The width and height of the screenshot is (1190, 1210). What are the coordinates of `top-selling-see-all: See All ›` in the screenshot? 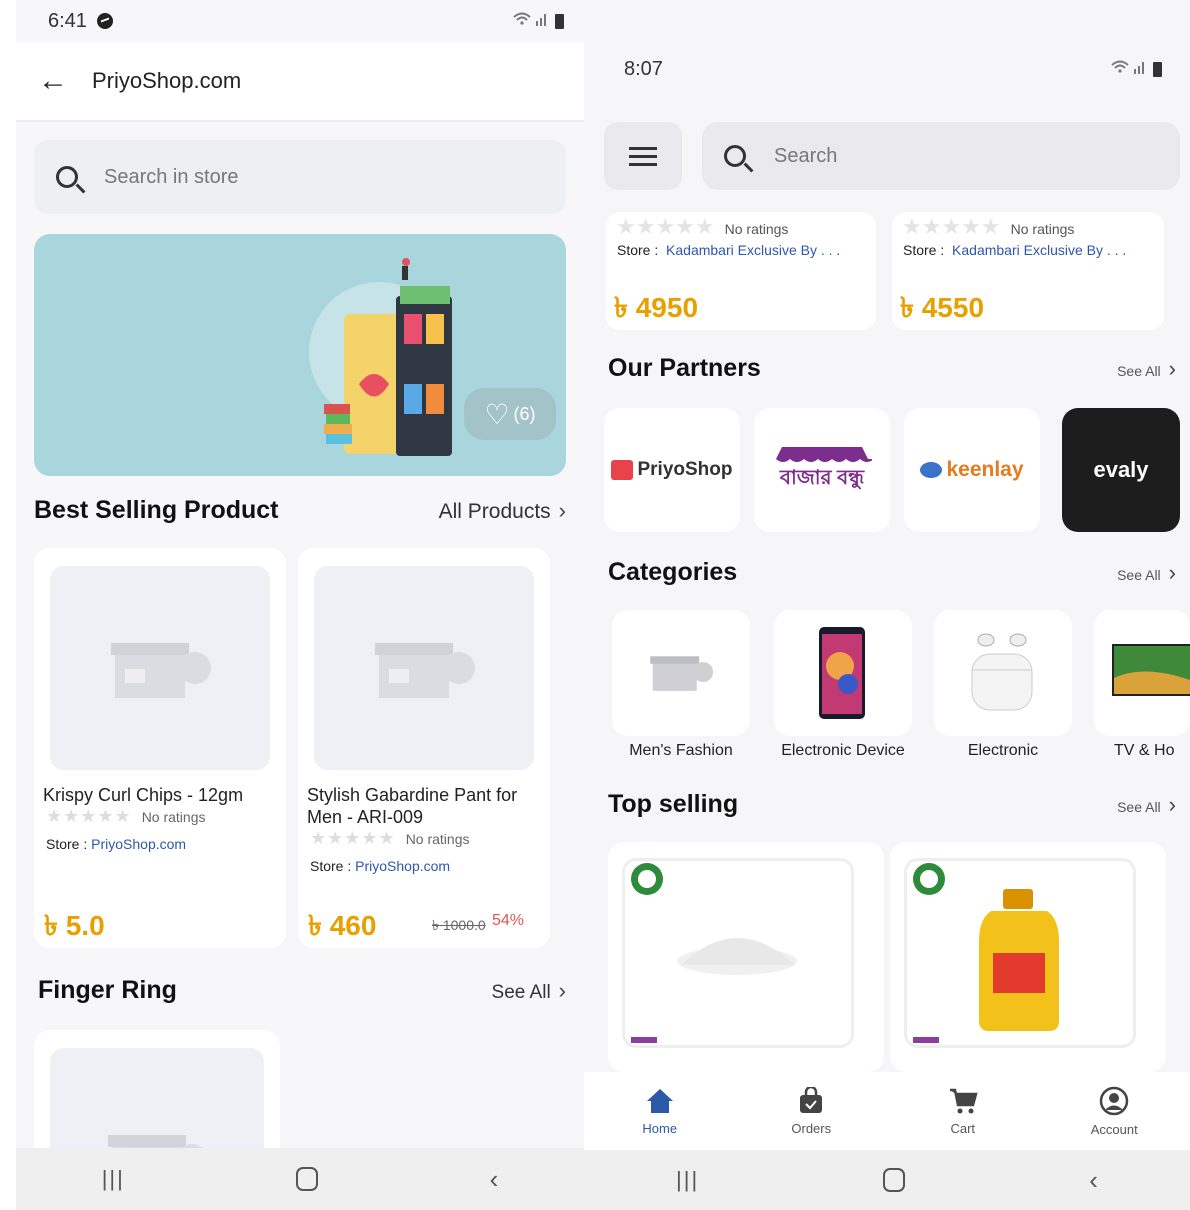 It's located at (1146, 805).